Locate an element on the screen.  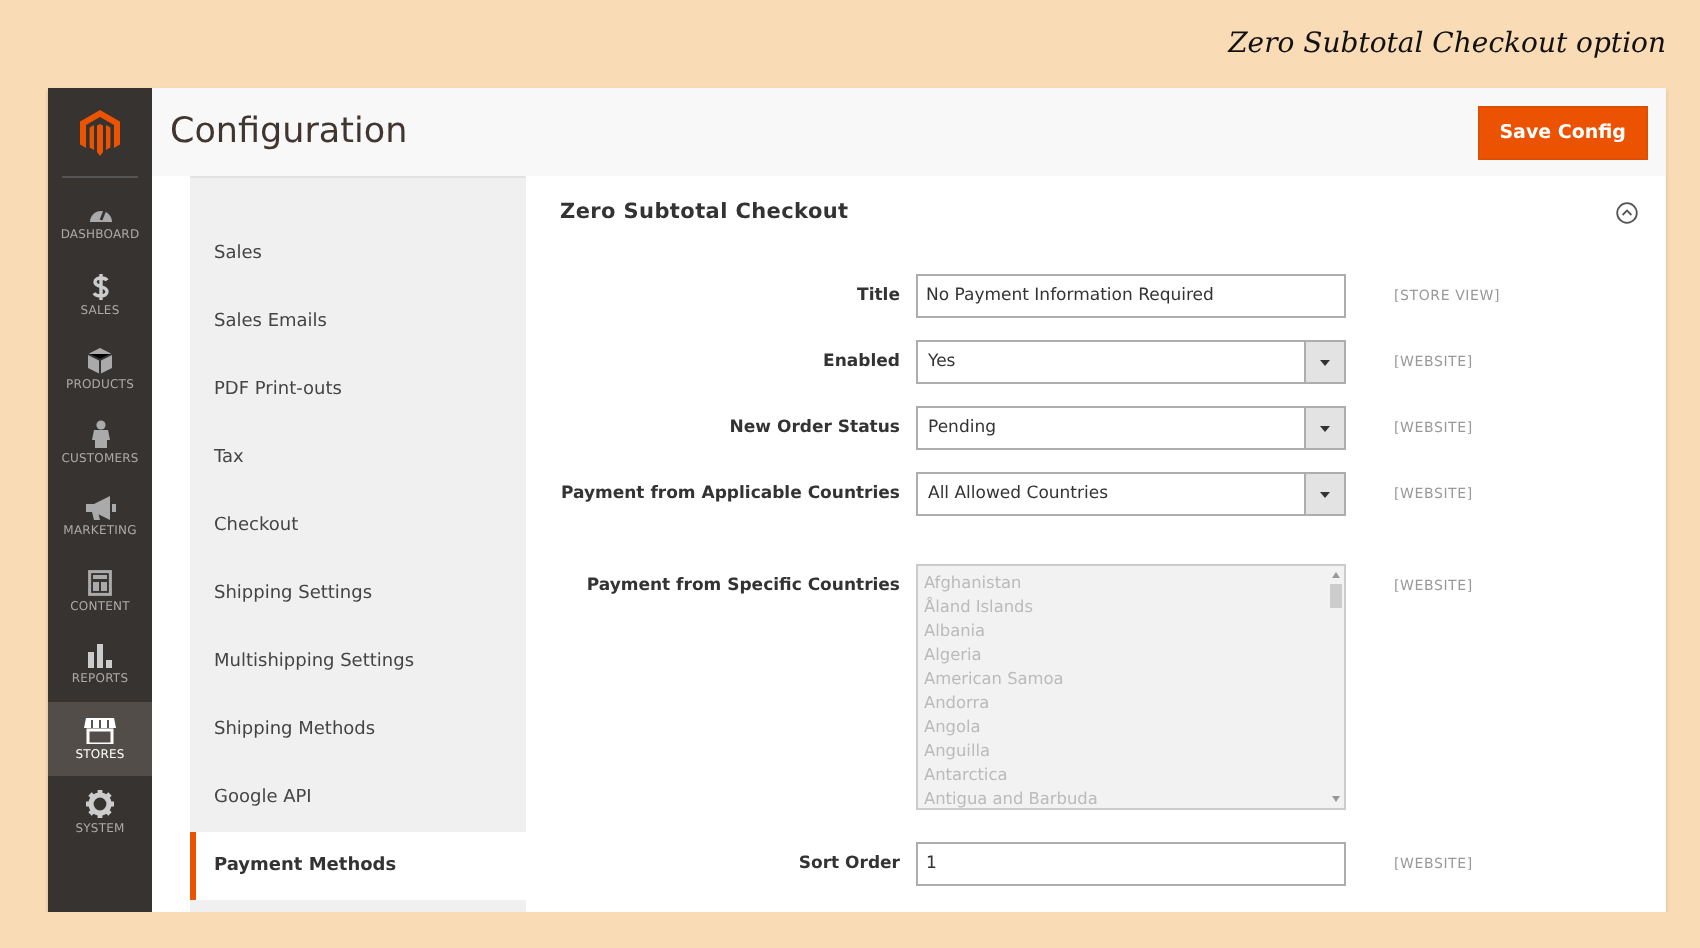
cube-icon is located at coordinates (100, 360).